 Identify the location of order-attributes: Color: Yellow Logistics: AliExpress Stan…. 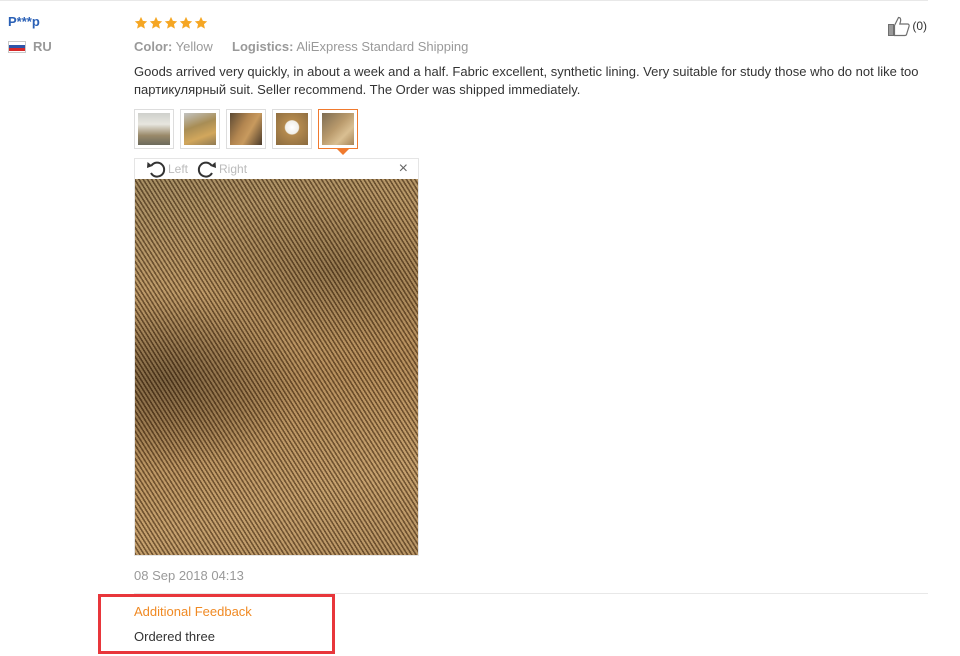
(531, 46).